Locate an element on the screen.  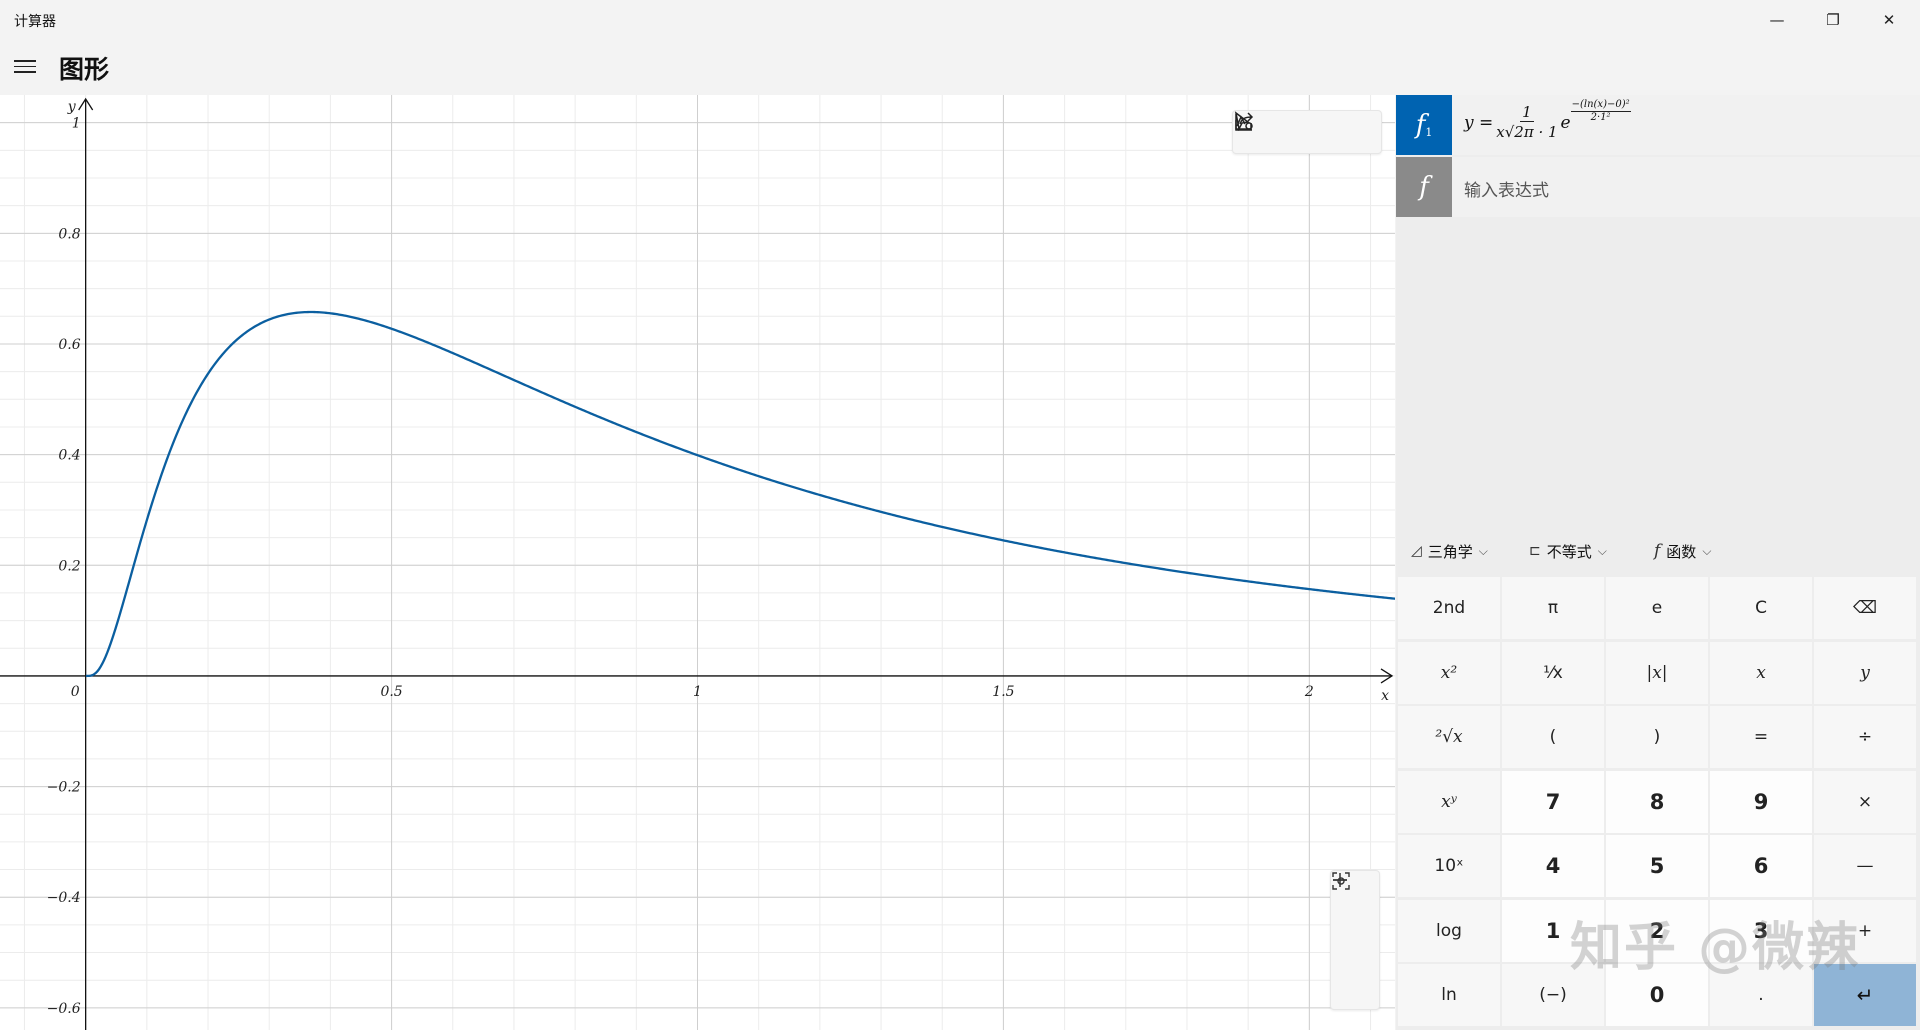
key-row2-0: x² is located at coordinates (1449, 672).